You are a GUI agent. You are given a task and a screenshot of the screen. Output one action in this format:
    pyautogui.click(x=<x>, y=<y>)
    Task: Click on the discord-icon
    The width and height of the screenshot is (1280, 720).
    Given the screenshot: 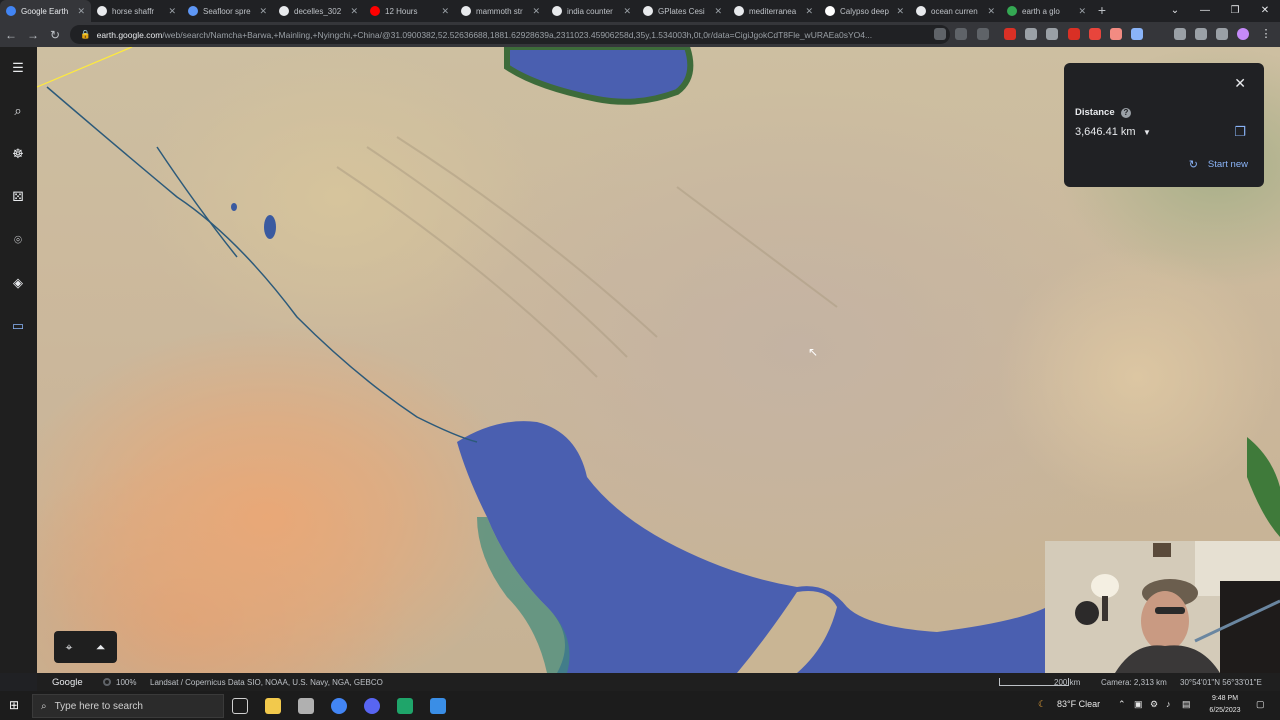 What is the action you would take?
    pyautogui.click(x=372, y=706)
    